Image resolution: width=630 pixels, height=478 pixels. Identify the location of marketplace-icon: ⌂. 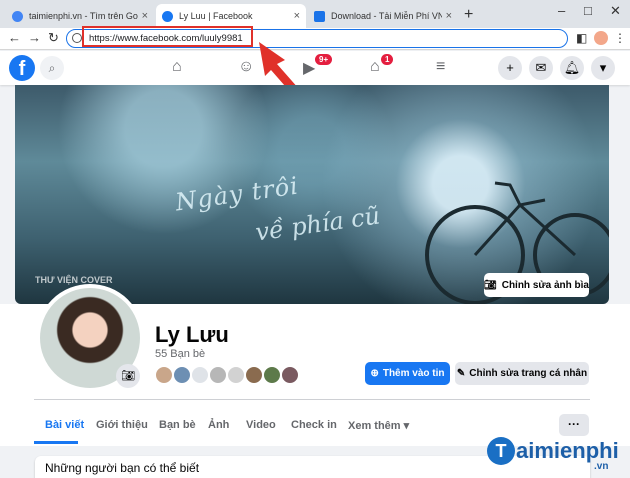
(375, 67).